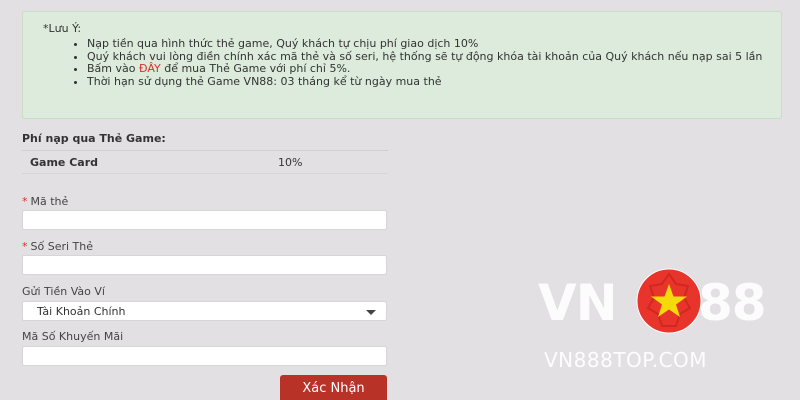  I want to click on logo-text-left: VN, so click(578, 303).